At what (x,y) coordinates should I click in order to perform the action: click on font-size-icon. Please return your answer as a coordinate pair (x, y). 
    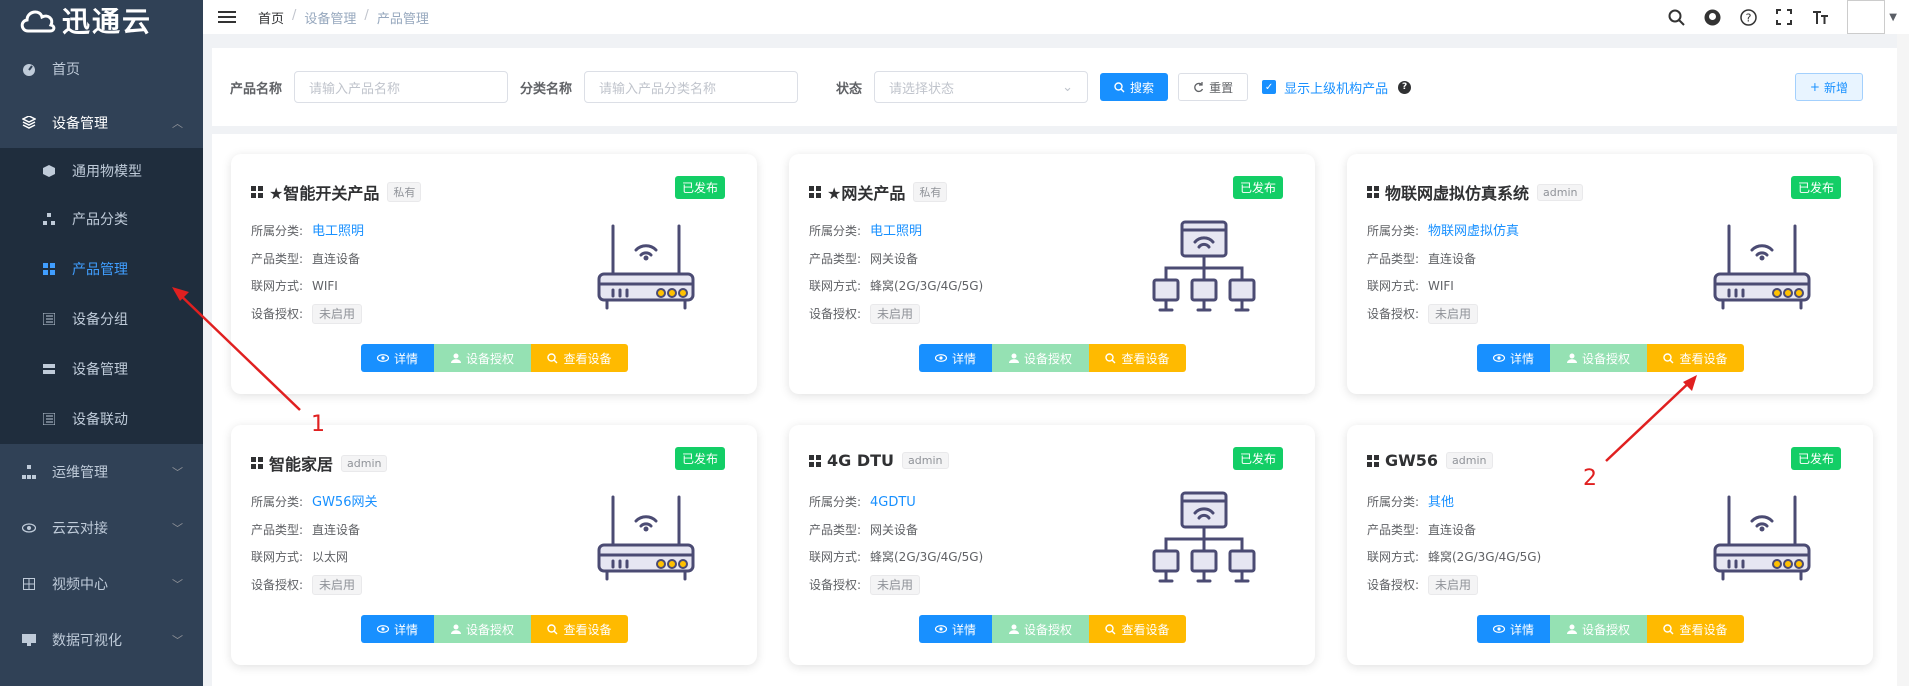
    Looking at the image, I should click on (1820, 17).